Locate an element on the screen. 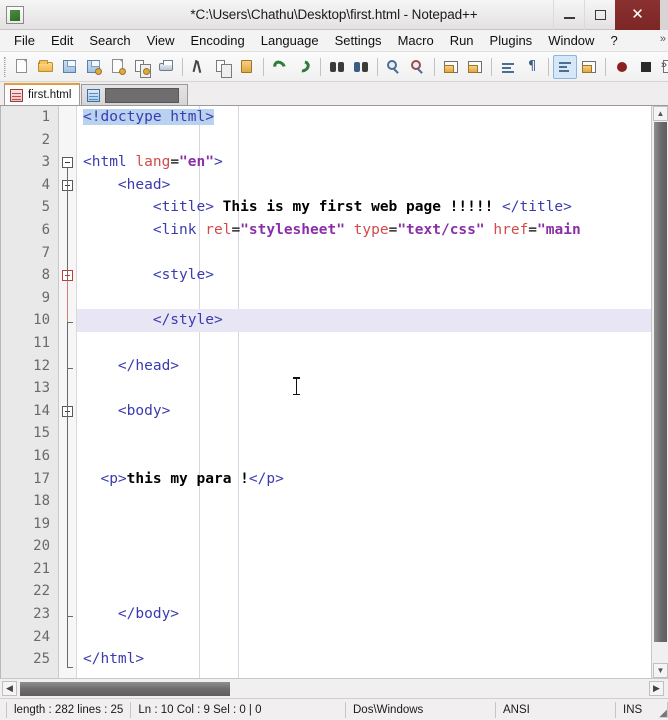 The width and height of the screenshot is (668, 720). copy-button is located at coordinates (223, 67).